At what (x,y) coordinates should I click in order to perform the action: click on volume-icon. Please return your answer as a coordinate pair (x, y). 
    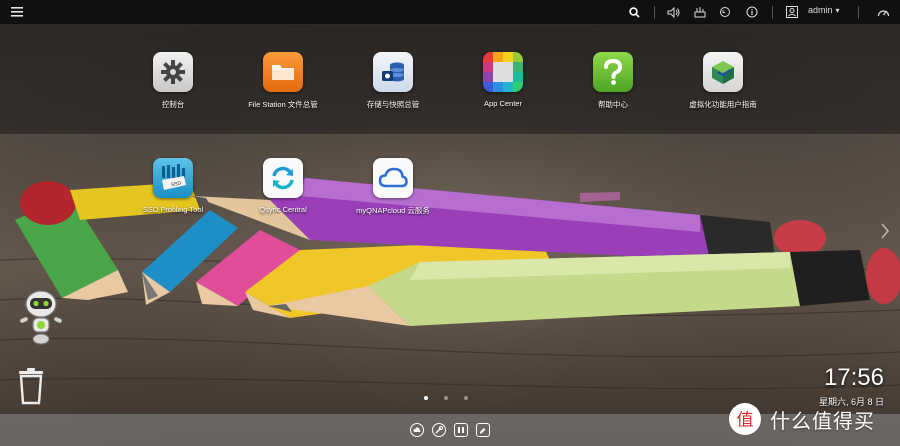
    Looking at the image, I should click on (673, 12).